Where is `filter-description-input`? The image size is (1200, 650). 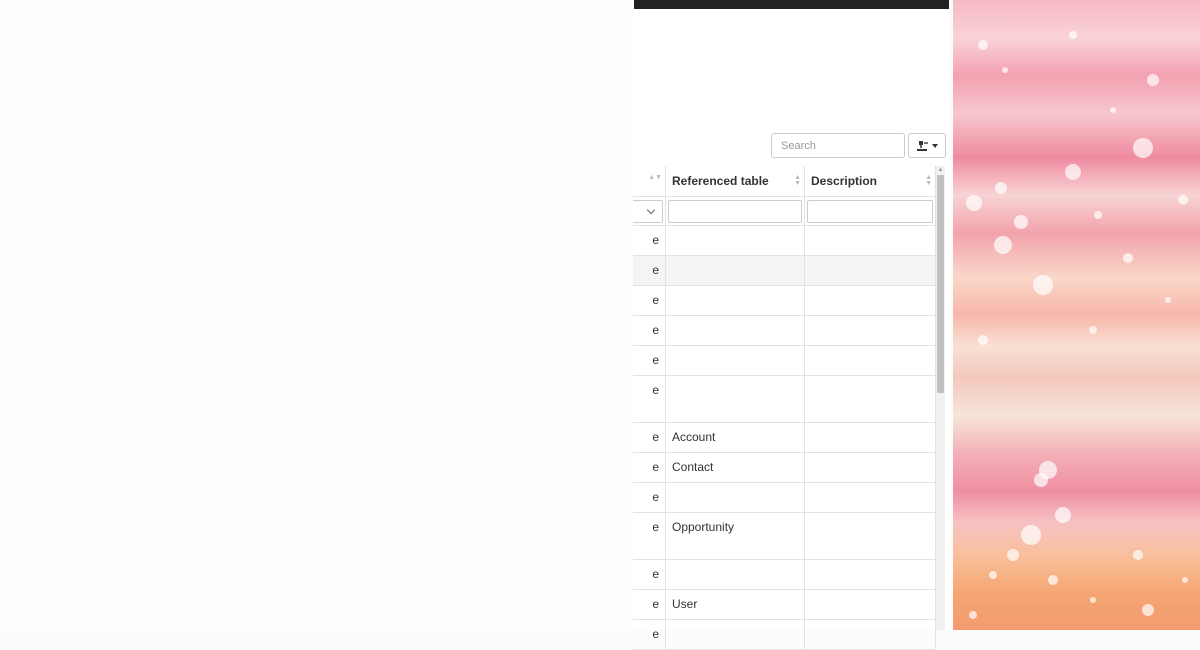 filter-description-input is located at coordinates (870, 211).